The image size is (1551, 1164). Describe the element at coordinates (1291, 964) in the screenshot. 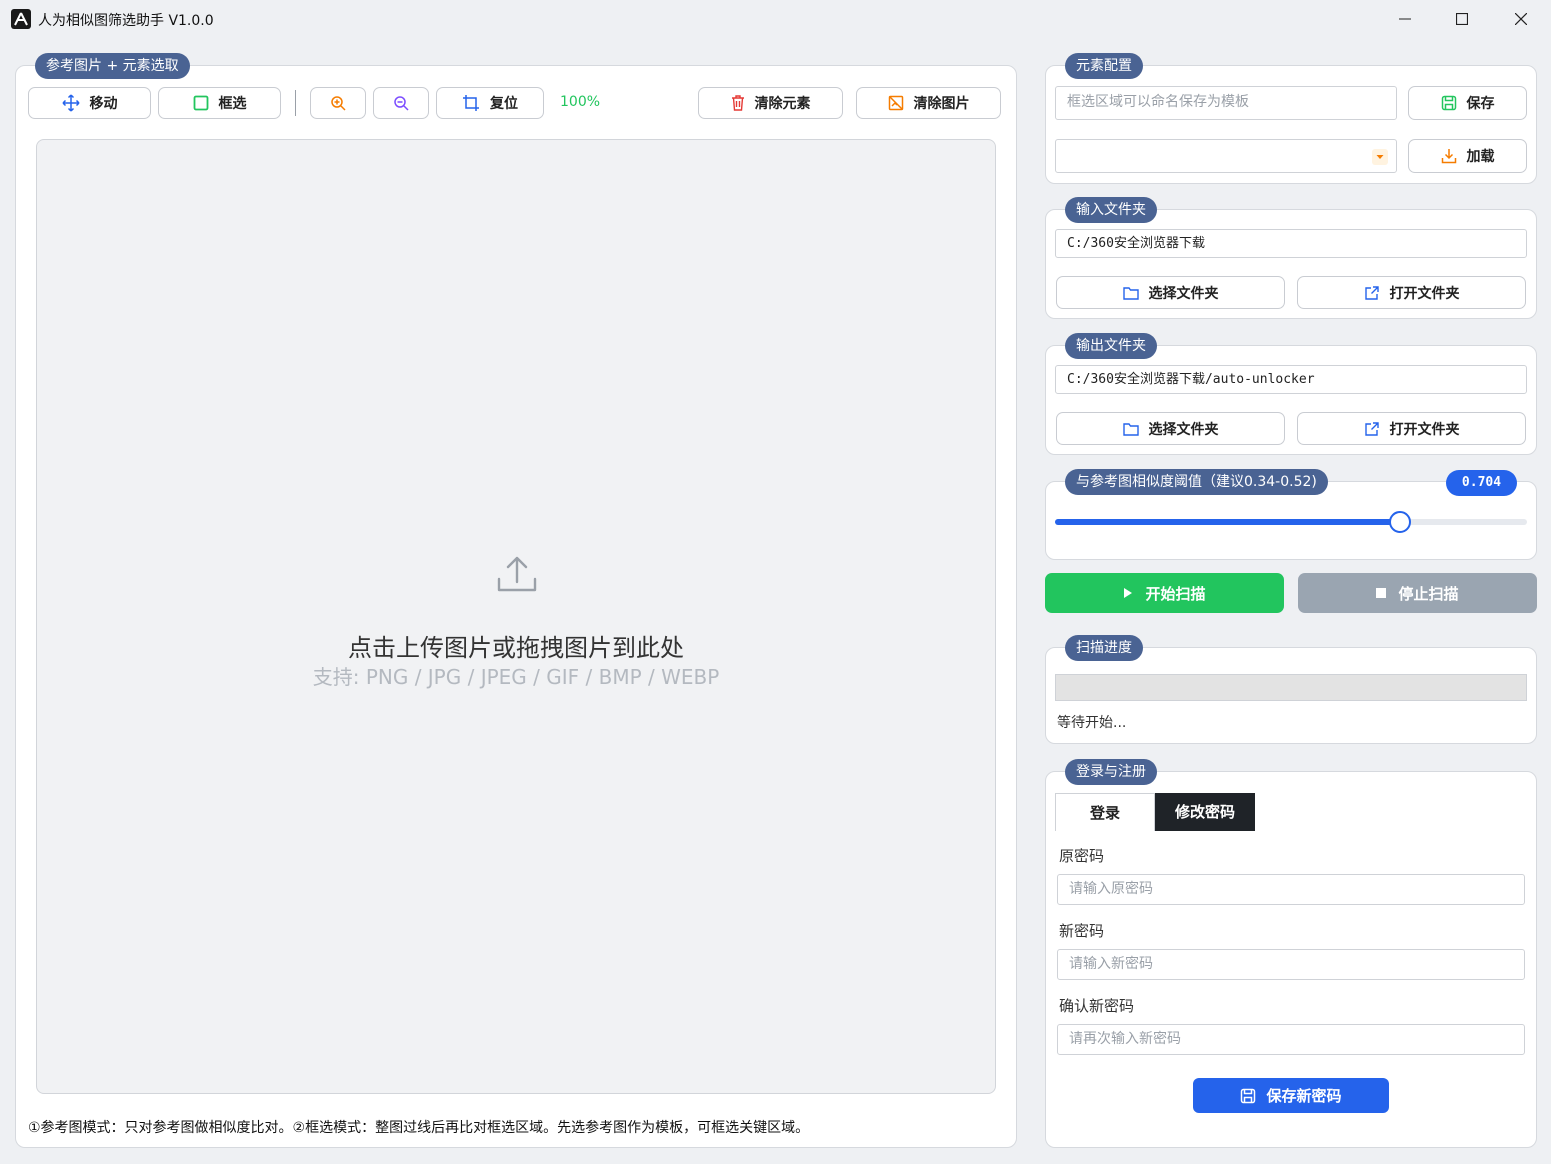

I see `new-password-input: 请输入新密码` at that location.